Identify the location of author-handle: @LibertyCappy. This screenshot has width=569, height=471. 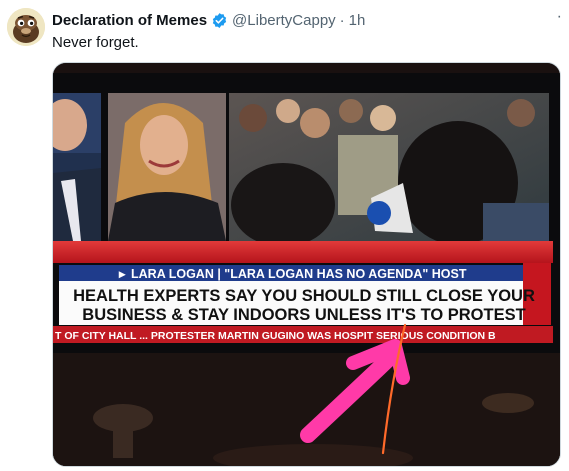
(284, 20).